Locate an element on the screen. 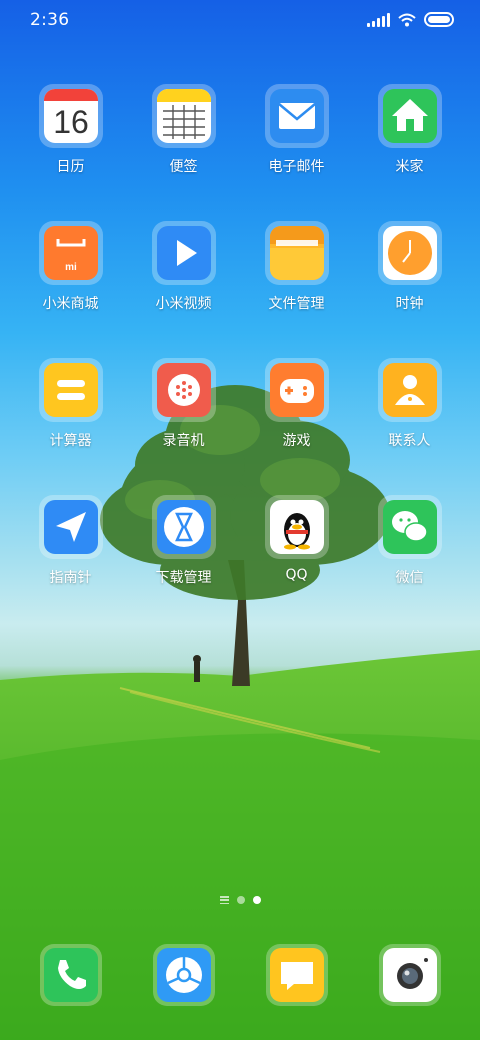 The height and width of the screenshot is (1040, 480). dock-browser is located at coordinates (183, 975).